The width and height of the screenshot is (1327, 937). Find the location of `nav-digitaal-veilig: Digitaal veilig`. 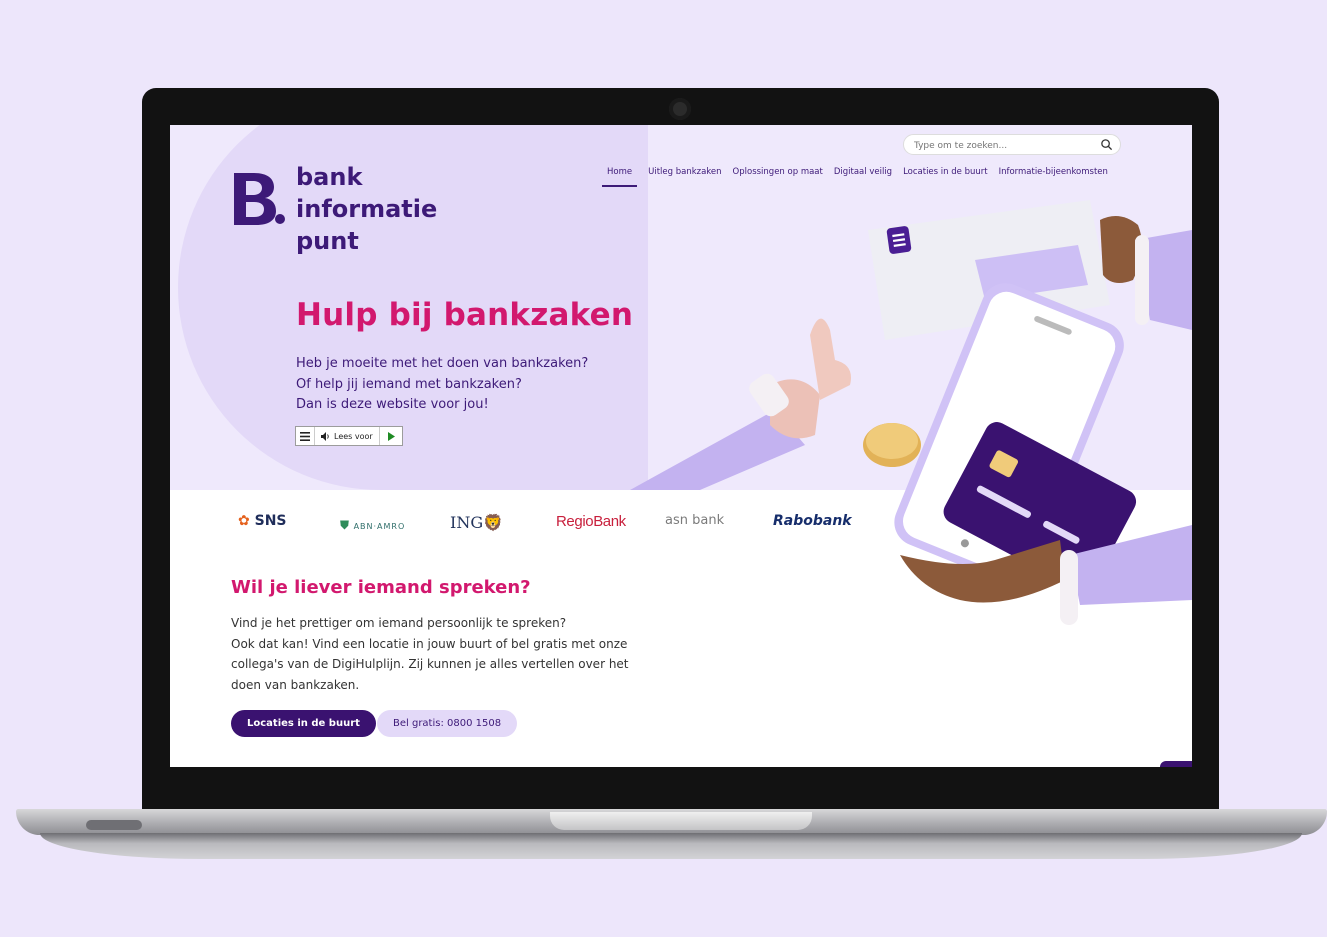

nav-digitaal-veilig: Digitaal veilig is located at coordinates (863, 177).